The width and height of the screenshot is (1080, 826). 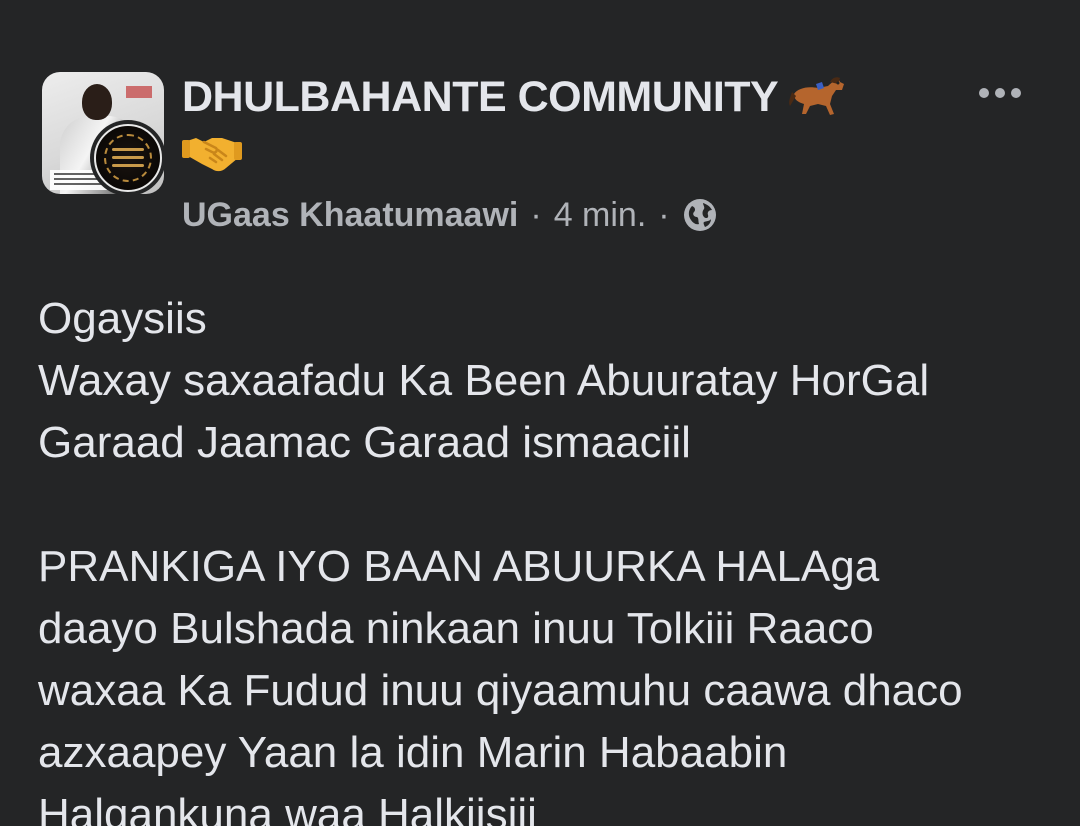 I want to click on more-options-button, so click(x=1000, y=93).